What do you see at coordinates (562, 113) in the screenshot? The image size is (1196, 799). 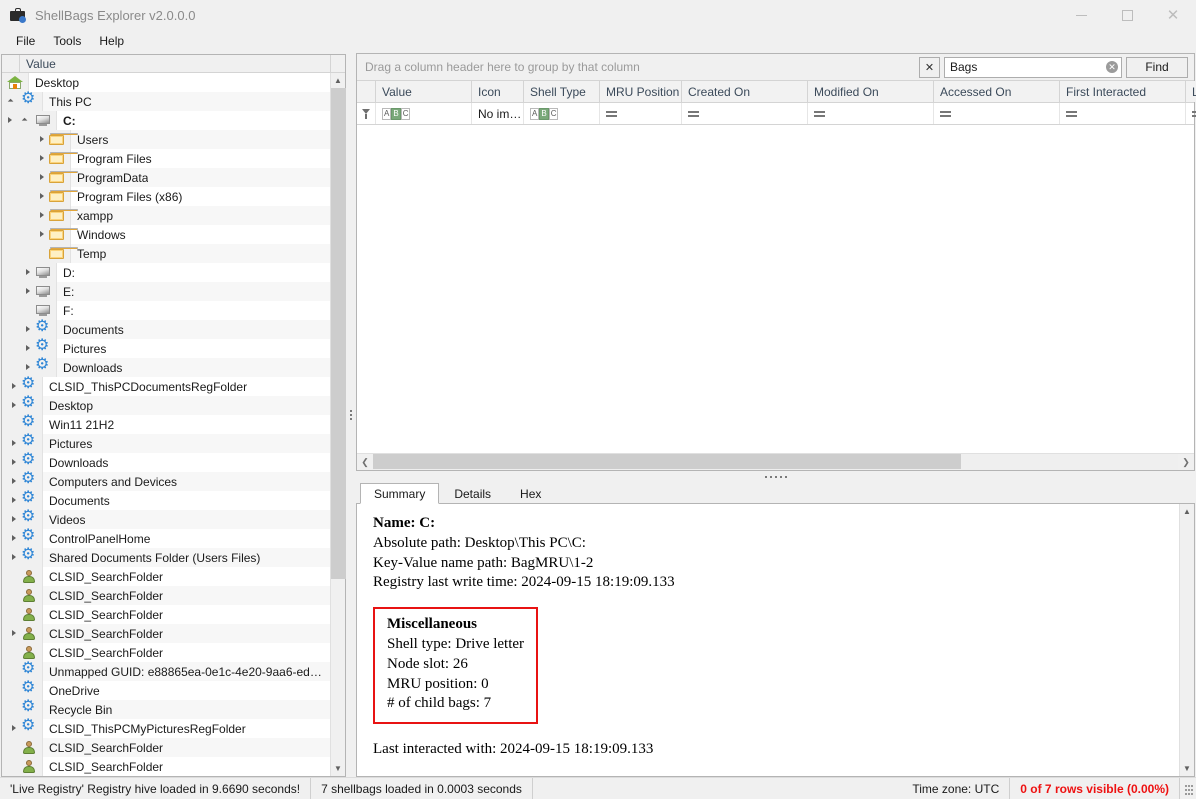 I see `grid-filter-cell: ABC` at bounding box center [562, 113].